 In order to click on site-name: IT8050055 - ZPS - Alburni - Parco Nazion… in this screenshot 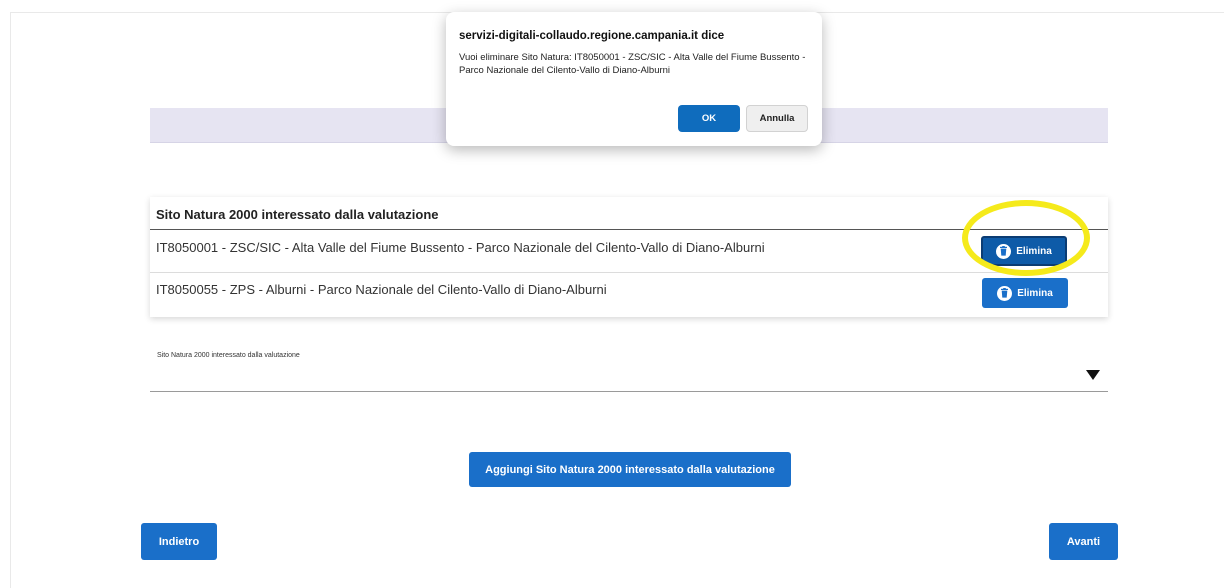, I will do `click(381, 289)`.